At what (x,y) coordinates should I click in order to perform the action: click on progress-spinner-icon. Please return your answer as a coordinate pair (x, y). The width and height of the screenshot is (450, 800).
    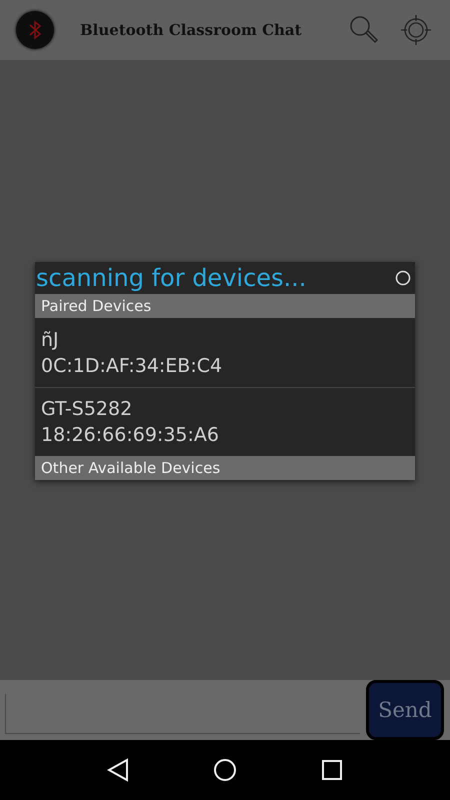
    Looking at the image, I should click on (403, 278).